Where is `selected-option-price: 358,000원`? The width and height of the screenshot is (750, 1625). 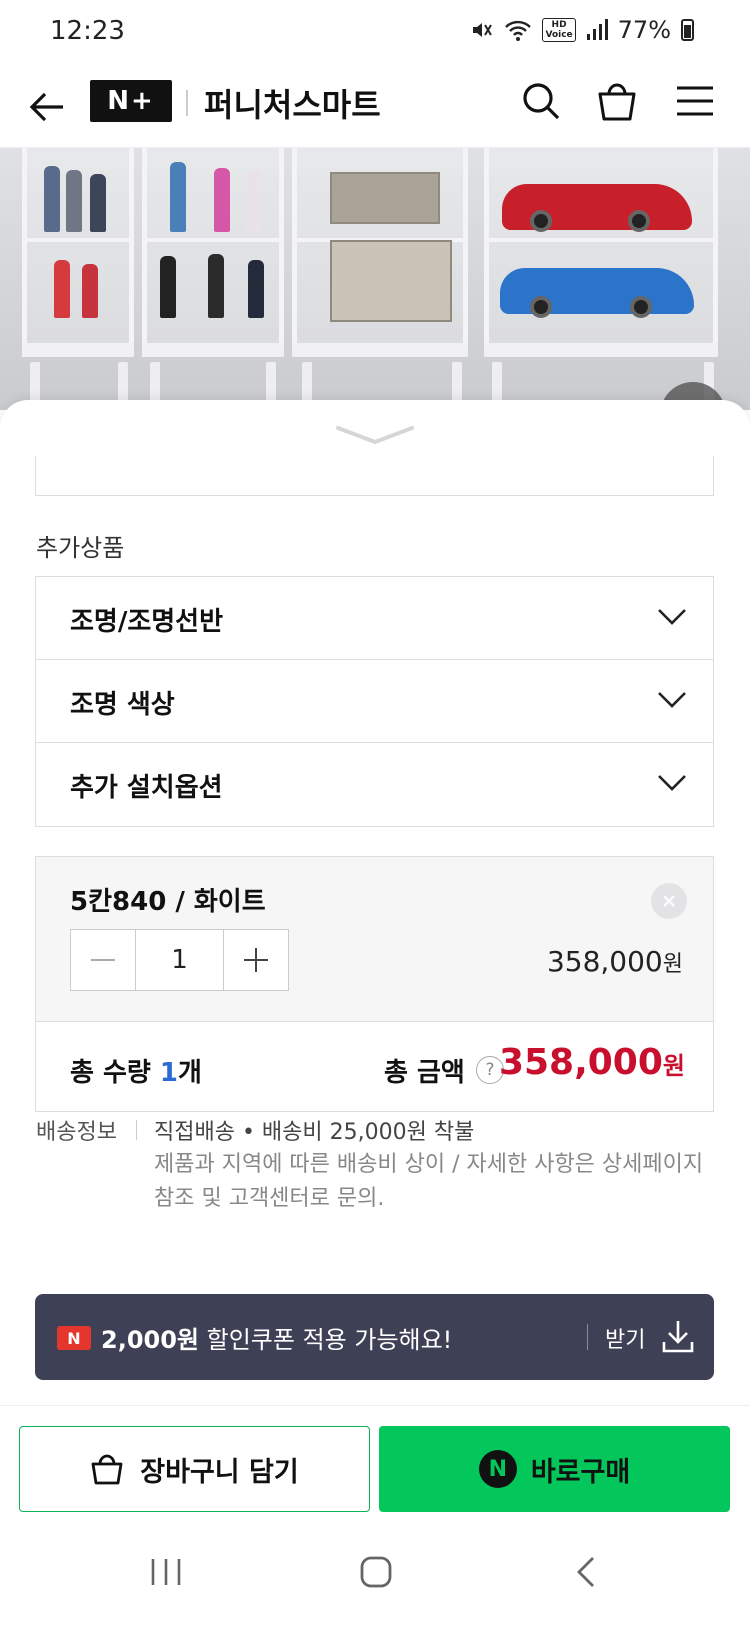 selected-option-price: 358,000원 is located at coordinates (615, 961).